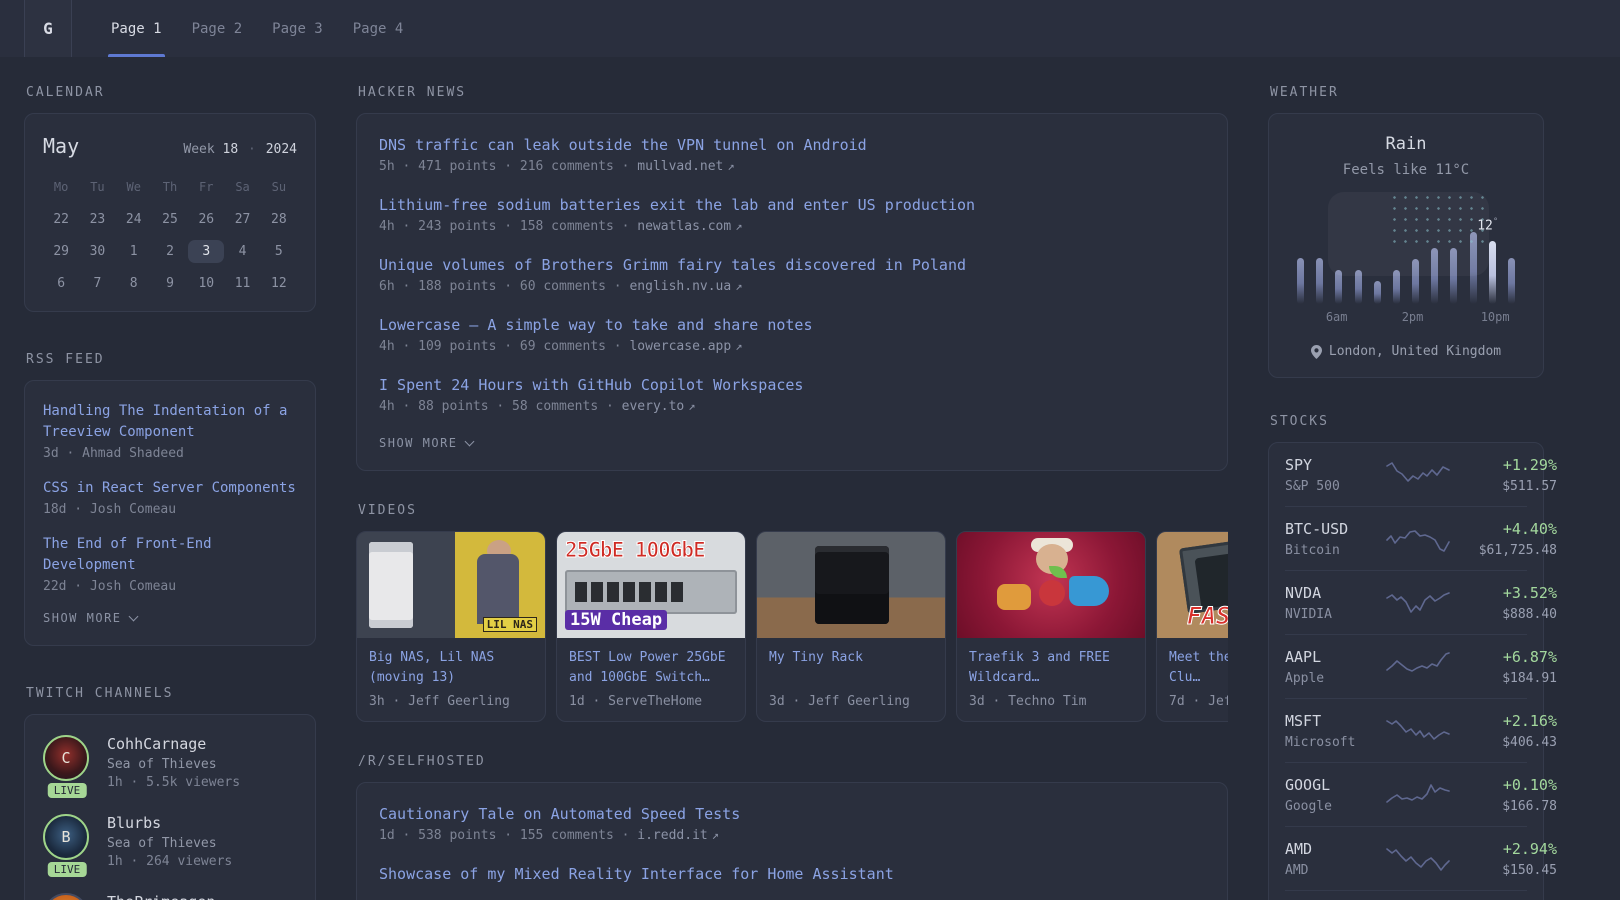 The height and width of the screenshot is (900, 1620). What do you see at coordinates (1529, 849) in the screenshot?
I see `stock-change: +2.94%` at bounding box center [1529, 849].